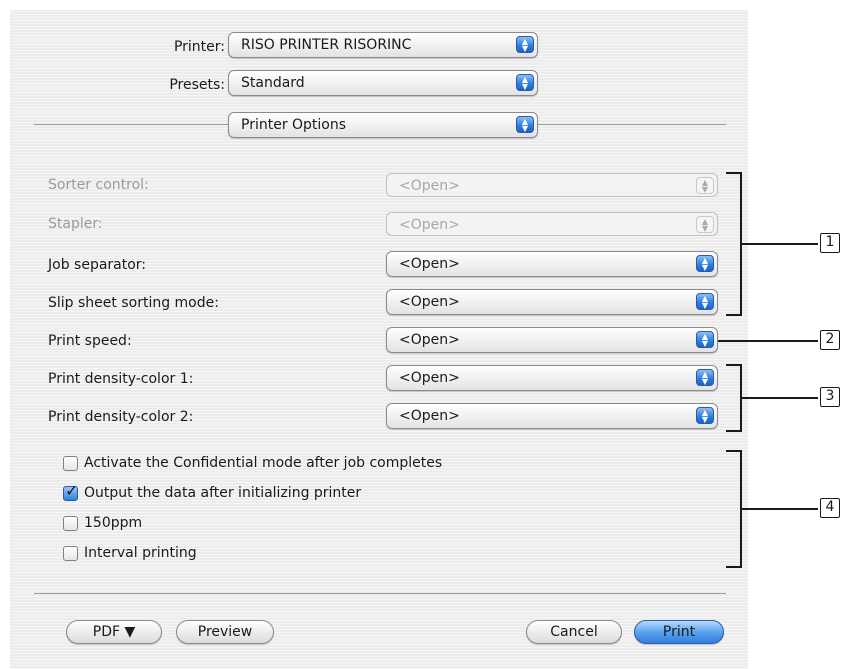  I want to click on print-button: Print, so click(679, 632).